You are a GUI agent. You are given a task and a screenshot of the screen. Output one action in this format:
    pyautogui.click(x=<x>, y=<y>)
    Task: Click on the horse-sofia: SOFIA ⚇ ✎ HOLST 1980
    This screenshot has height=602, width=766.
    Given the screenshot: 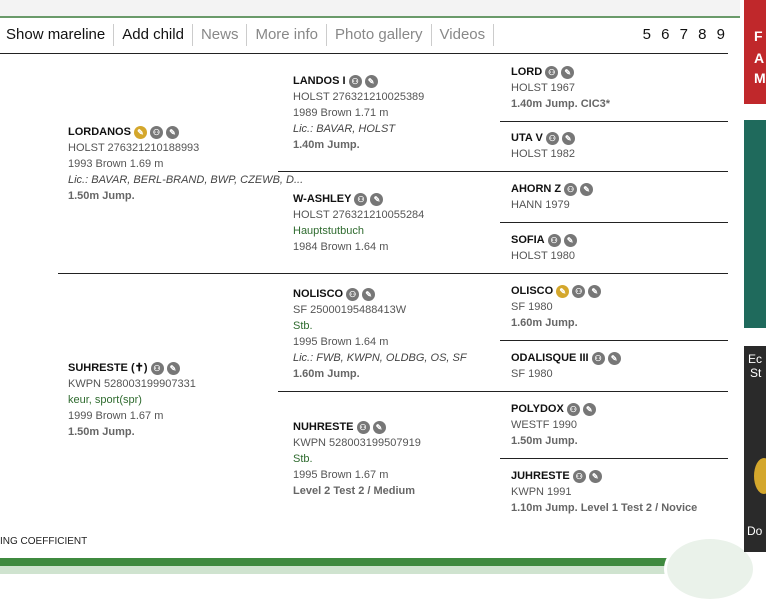 What is the action you would take?
    pyautogui.click(x=544, y=248)
    